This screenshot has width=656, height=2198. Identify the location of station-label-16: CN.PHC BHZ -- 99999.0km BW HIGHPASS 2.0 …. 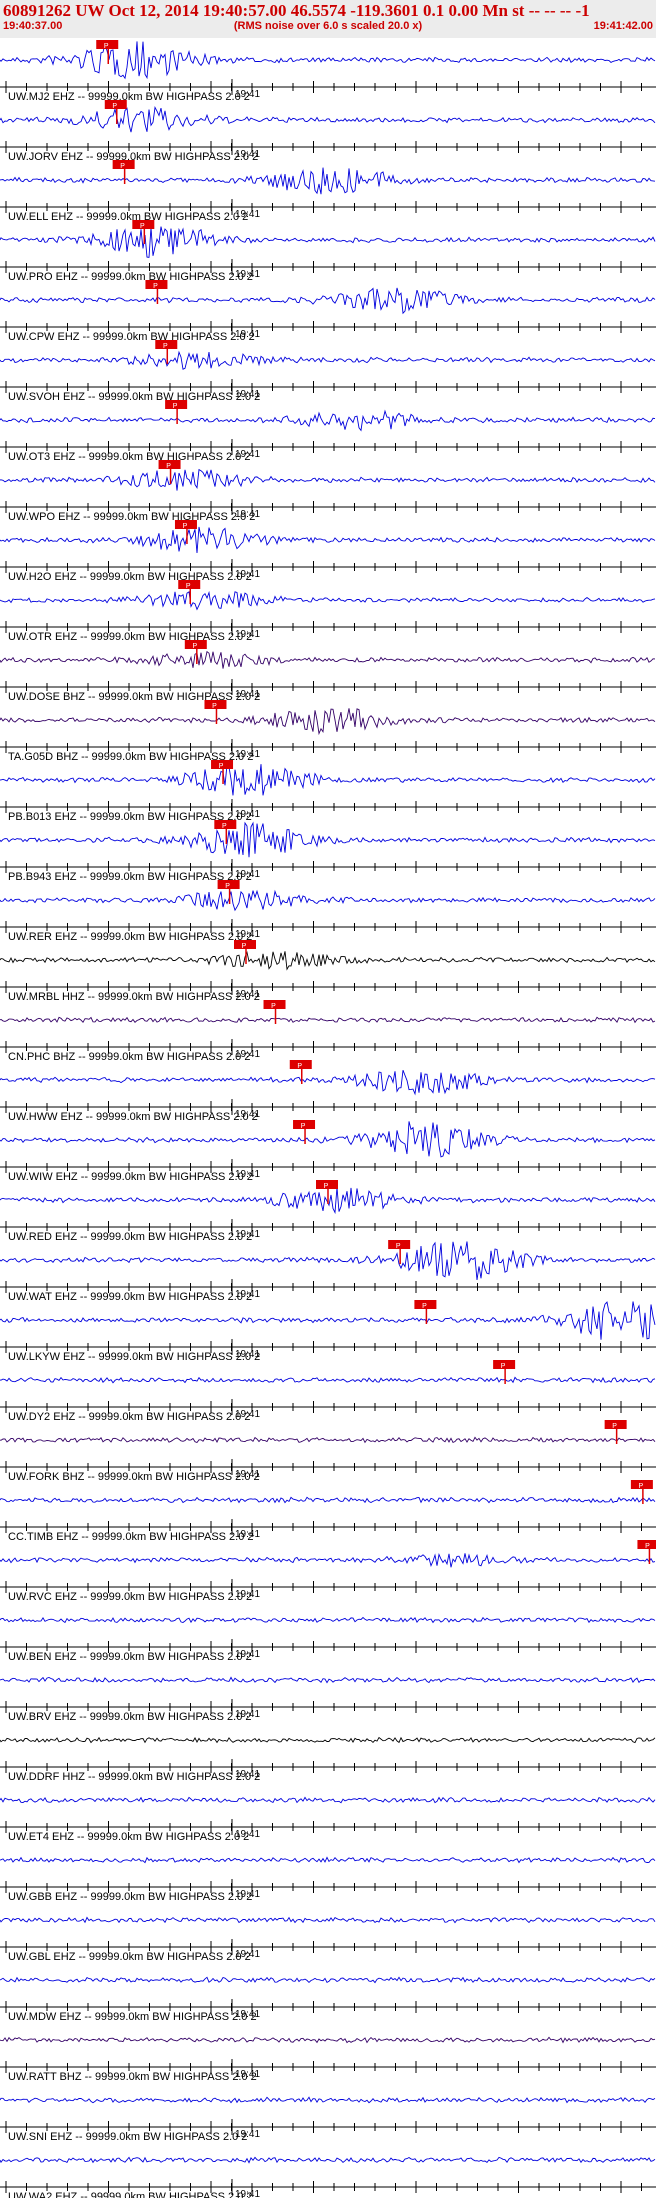
(129, 1057).